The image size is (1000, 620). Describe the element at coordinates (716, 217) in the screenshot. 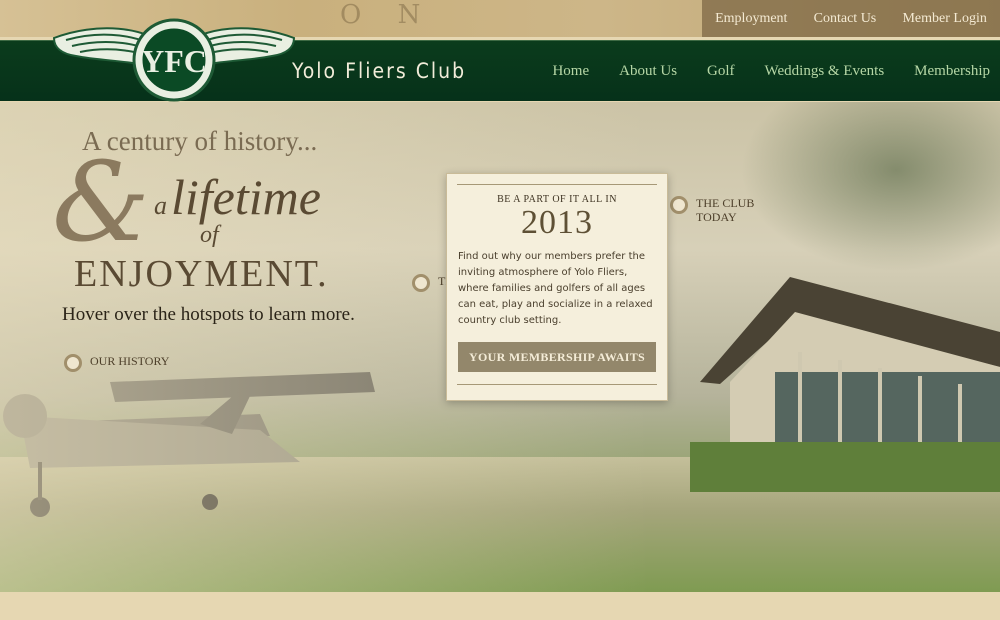

I see `hotspot-label-line2: TODAY` at that location.